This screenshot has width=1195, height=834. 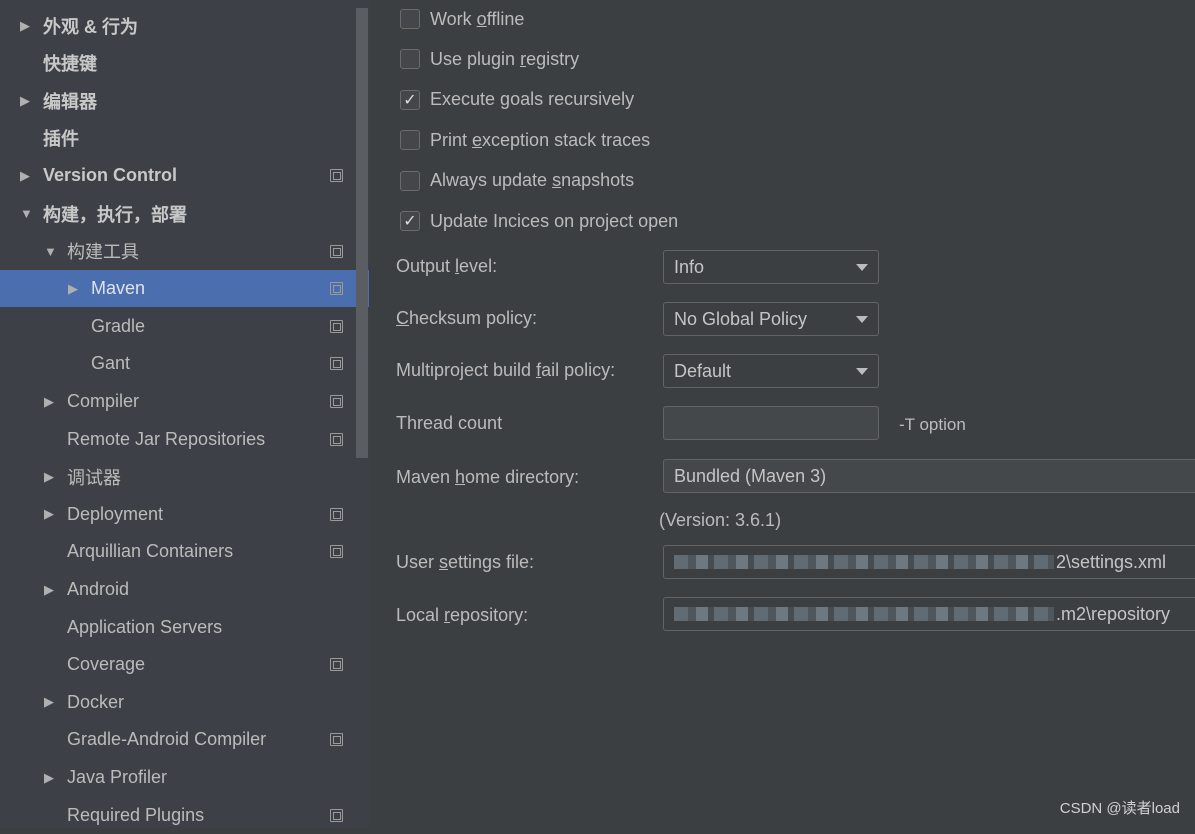 What do you see at coordinates (103, 401) in the screenshot?
I see `tree-item-label: Compiler` at bounding box center [103, 401].